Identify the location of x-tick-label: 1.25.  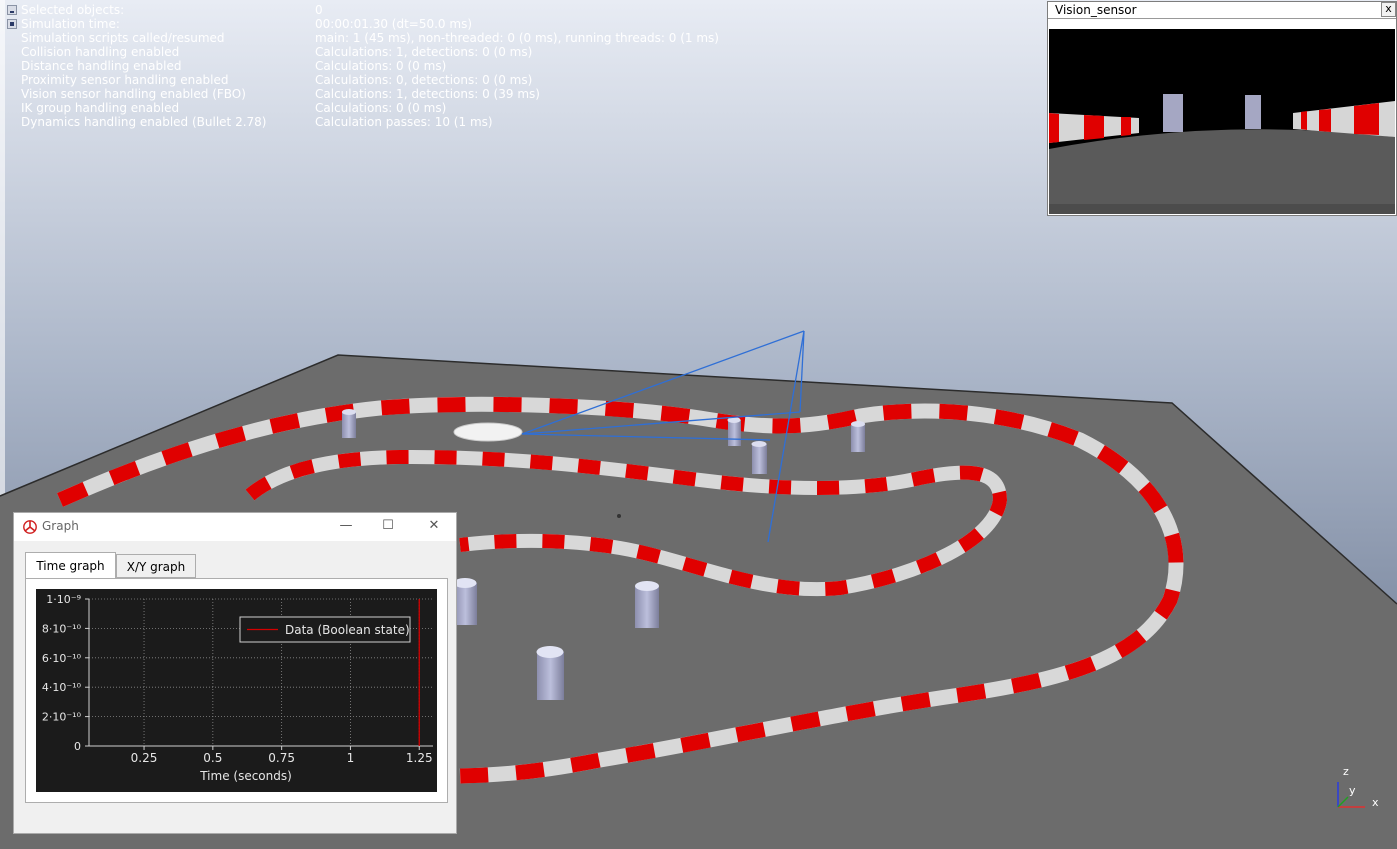
(419, 758).